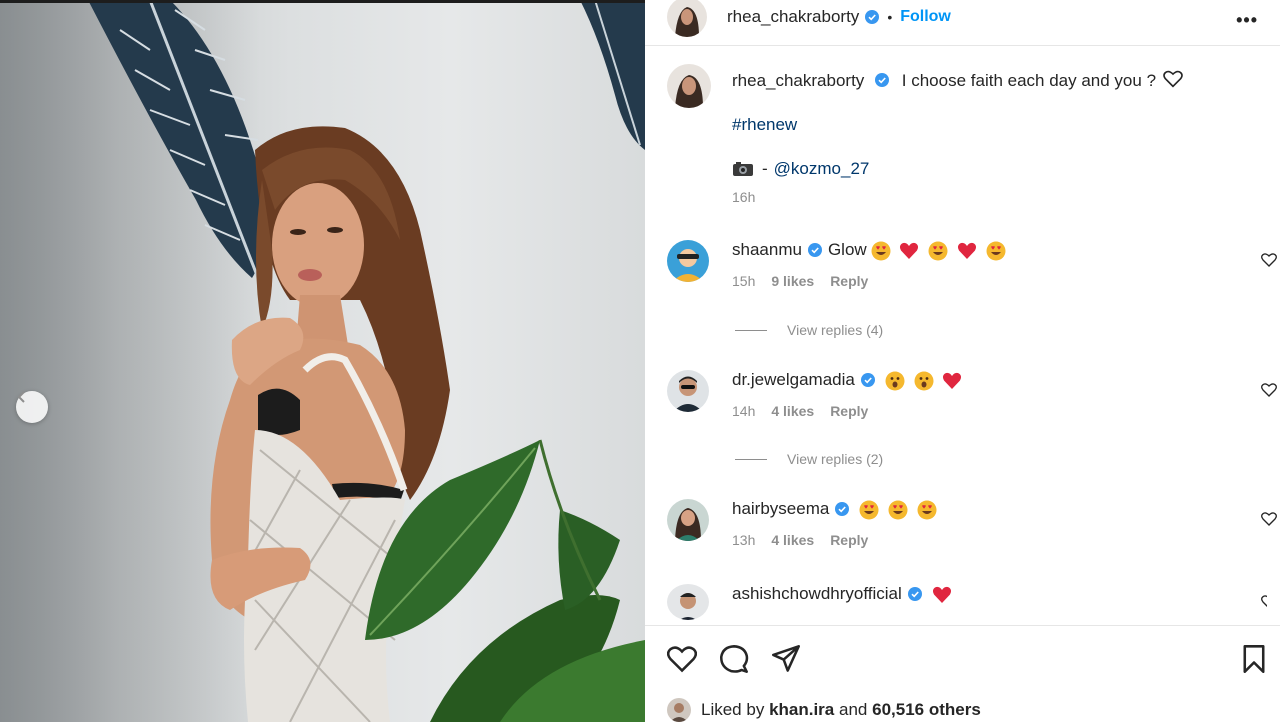 This screenshot has height=722, width=1280. Describe the element at coordinates (1172, 79) in the screenshot. I see `white-heart-emoji` at that location.